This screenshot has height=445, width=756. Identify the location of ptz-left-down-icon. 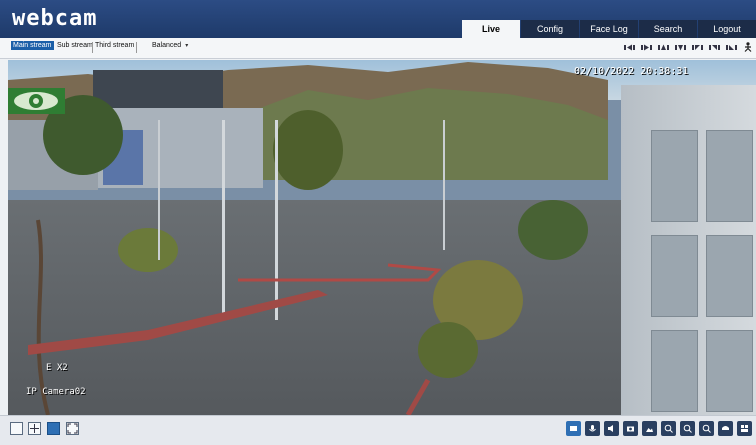
(731, 47).